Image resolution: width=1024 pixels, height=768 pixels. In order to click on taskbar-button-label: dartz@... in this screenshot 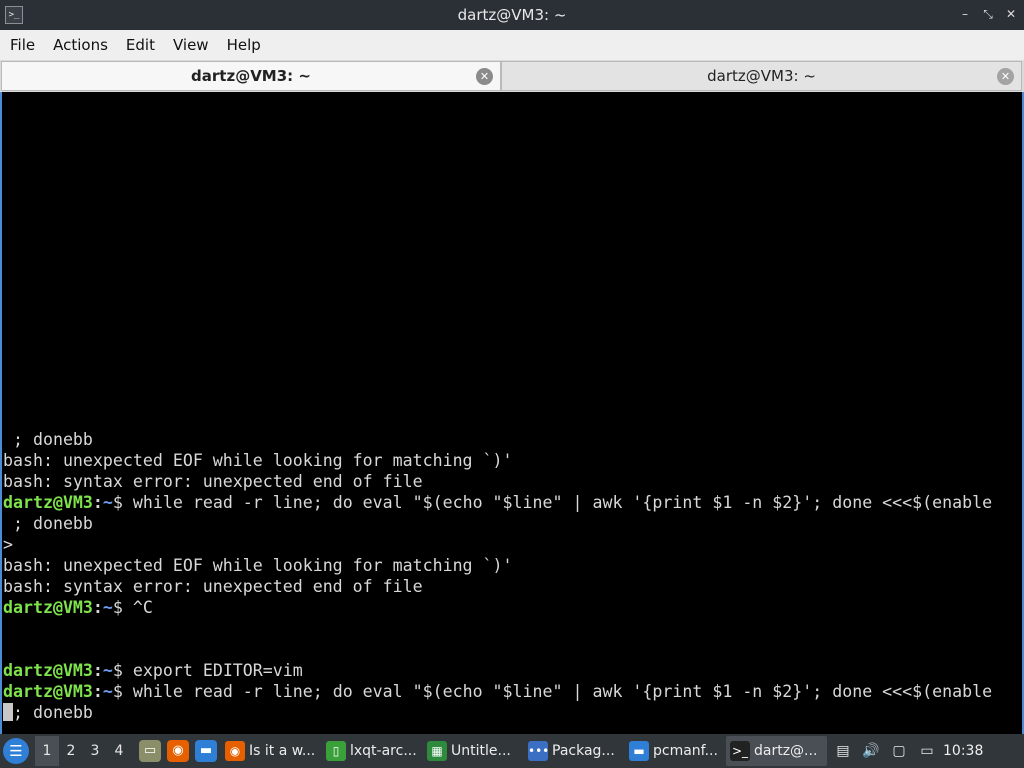, I will do `click(786, 751)`.